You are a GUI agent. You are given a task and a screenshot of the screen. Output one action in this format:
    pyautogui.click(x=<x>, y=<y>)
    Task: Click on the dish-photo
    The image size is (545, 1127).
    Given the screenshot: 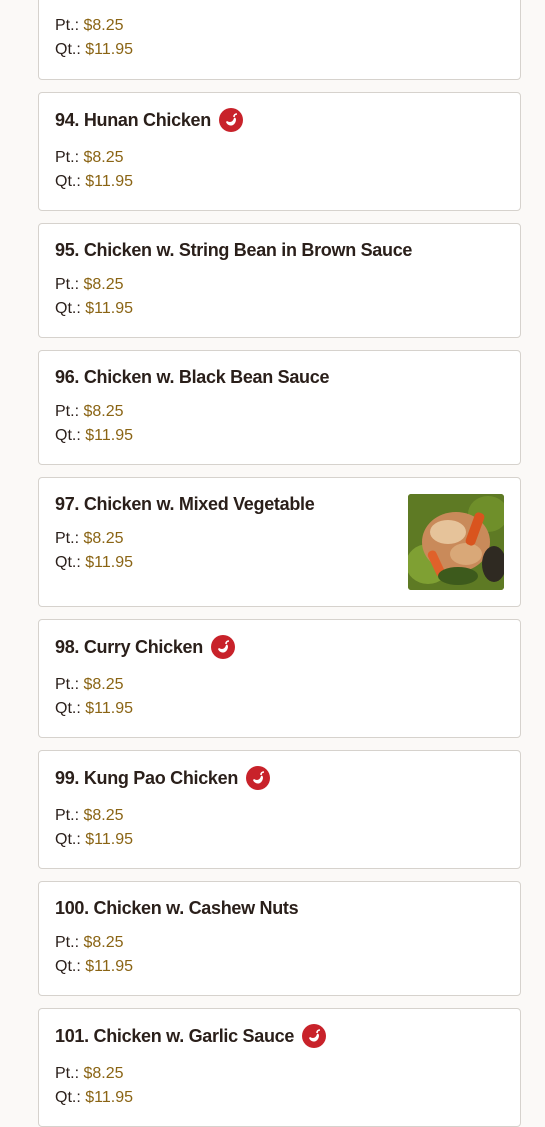 What is the action you would take?
    pyautogui.click(x=456, y=542)
    